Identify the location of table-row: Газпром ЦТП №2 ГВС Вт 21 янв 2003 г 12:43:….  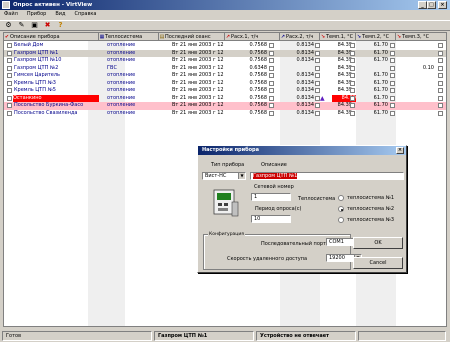
(225, 69).